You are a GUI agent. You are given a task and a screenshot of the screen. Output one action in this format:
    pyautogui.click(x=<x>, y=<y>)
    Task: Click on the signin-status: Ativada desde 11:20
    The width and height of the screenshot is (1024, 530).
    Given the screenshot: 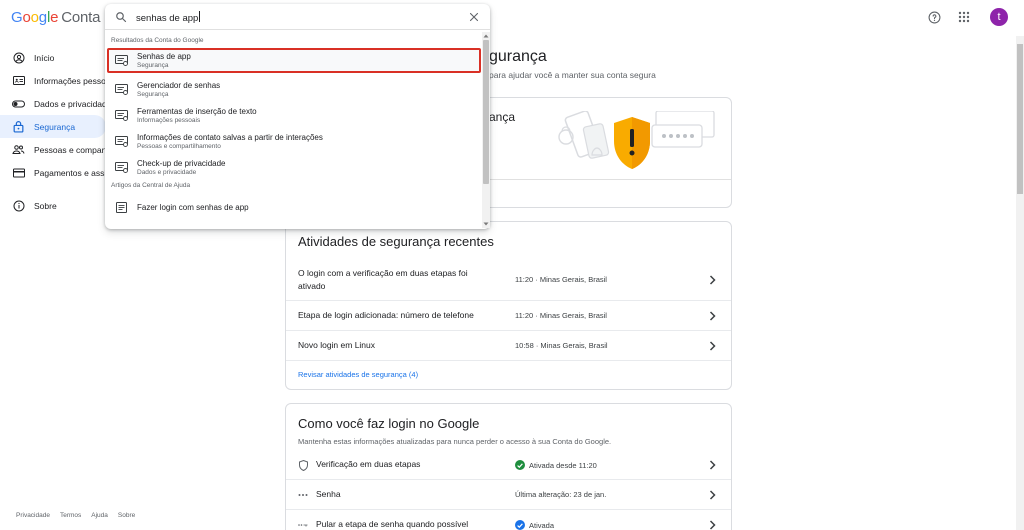 What is the action you would take?
    pyautogui.click(x=556, y=465)
    